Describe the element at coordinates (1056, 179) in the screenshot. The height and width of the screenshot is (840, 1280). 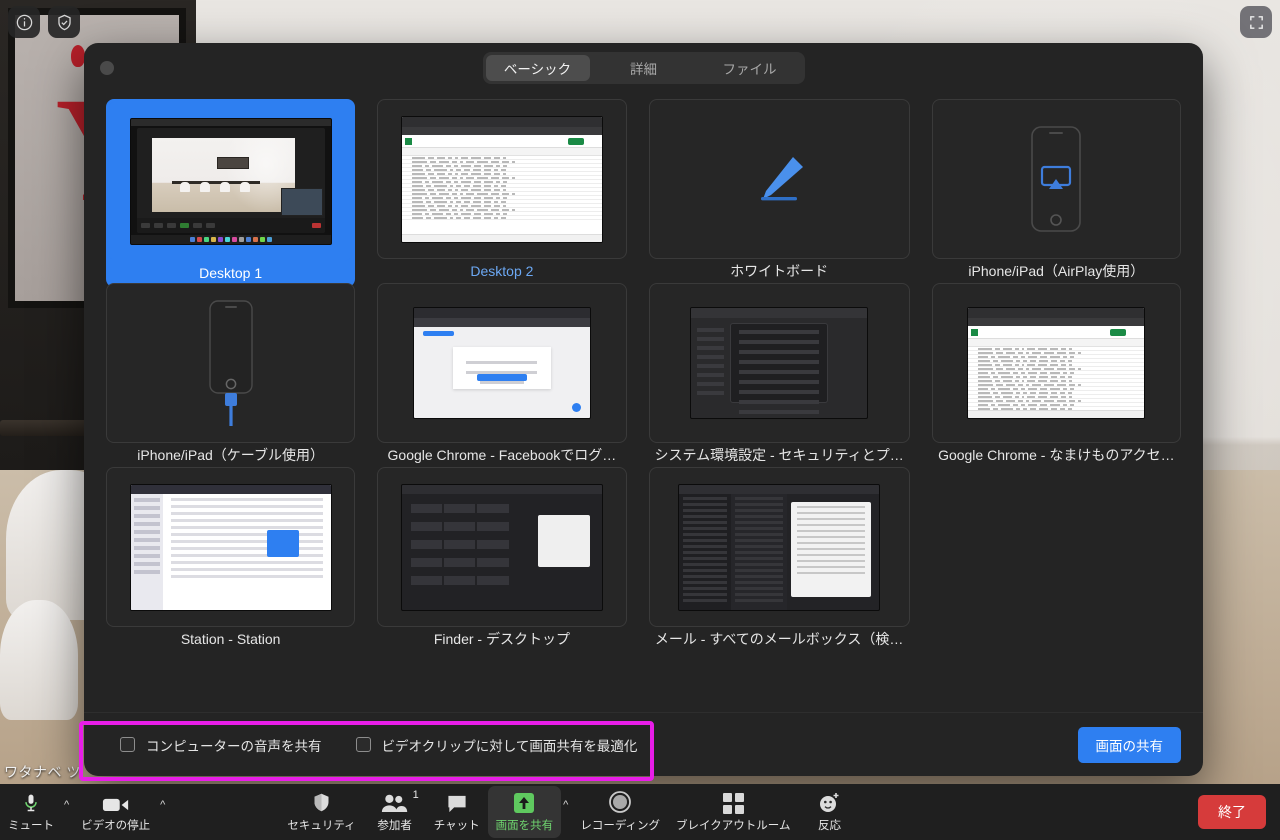
I see `airplay-card` at that location.